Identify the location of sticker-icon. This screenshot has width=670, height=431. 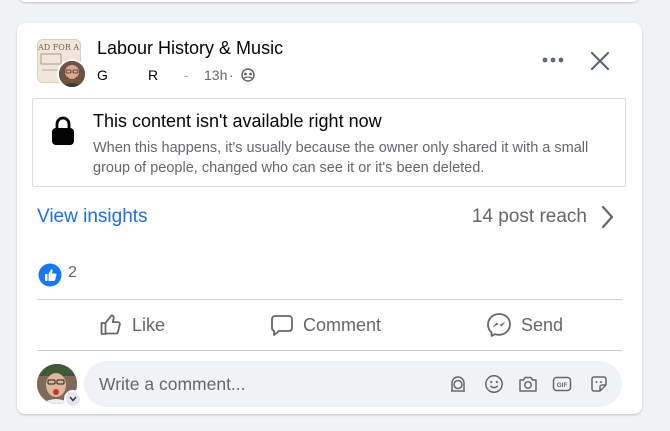
(599, 384).